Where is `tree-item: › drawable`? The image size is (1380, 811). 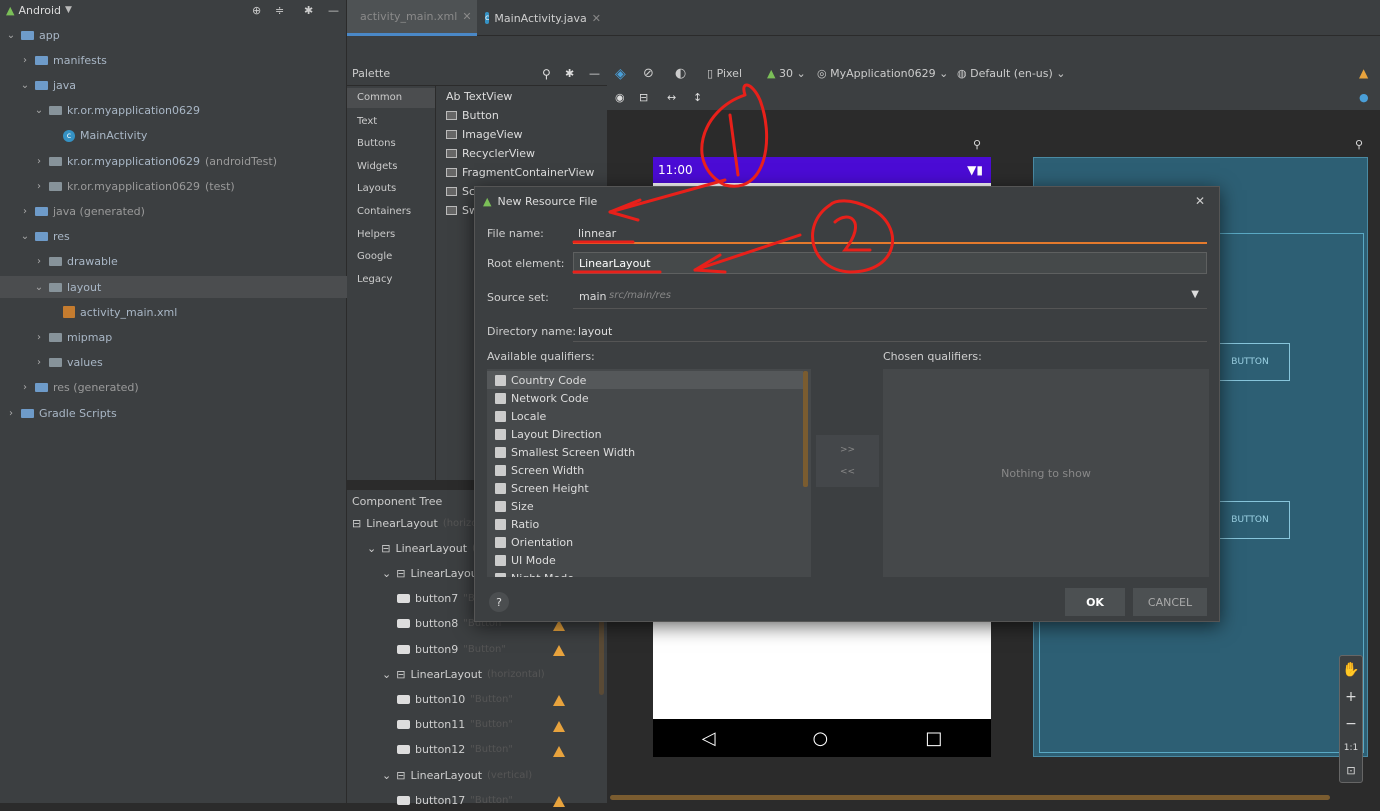
tree-item: › drawable is located at coordinates (173, 262).